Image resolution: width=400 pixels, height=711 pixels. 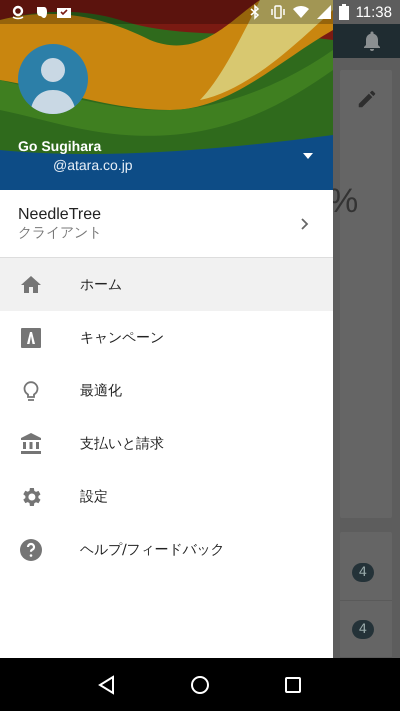 What do you see at coordinates (374, 12) in the screenshot?
I see `clock-time: 11:38` at bounding box center [374, 12].